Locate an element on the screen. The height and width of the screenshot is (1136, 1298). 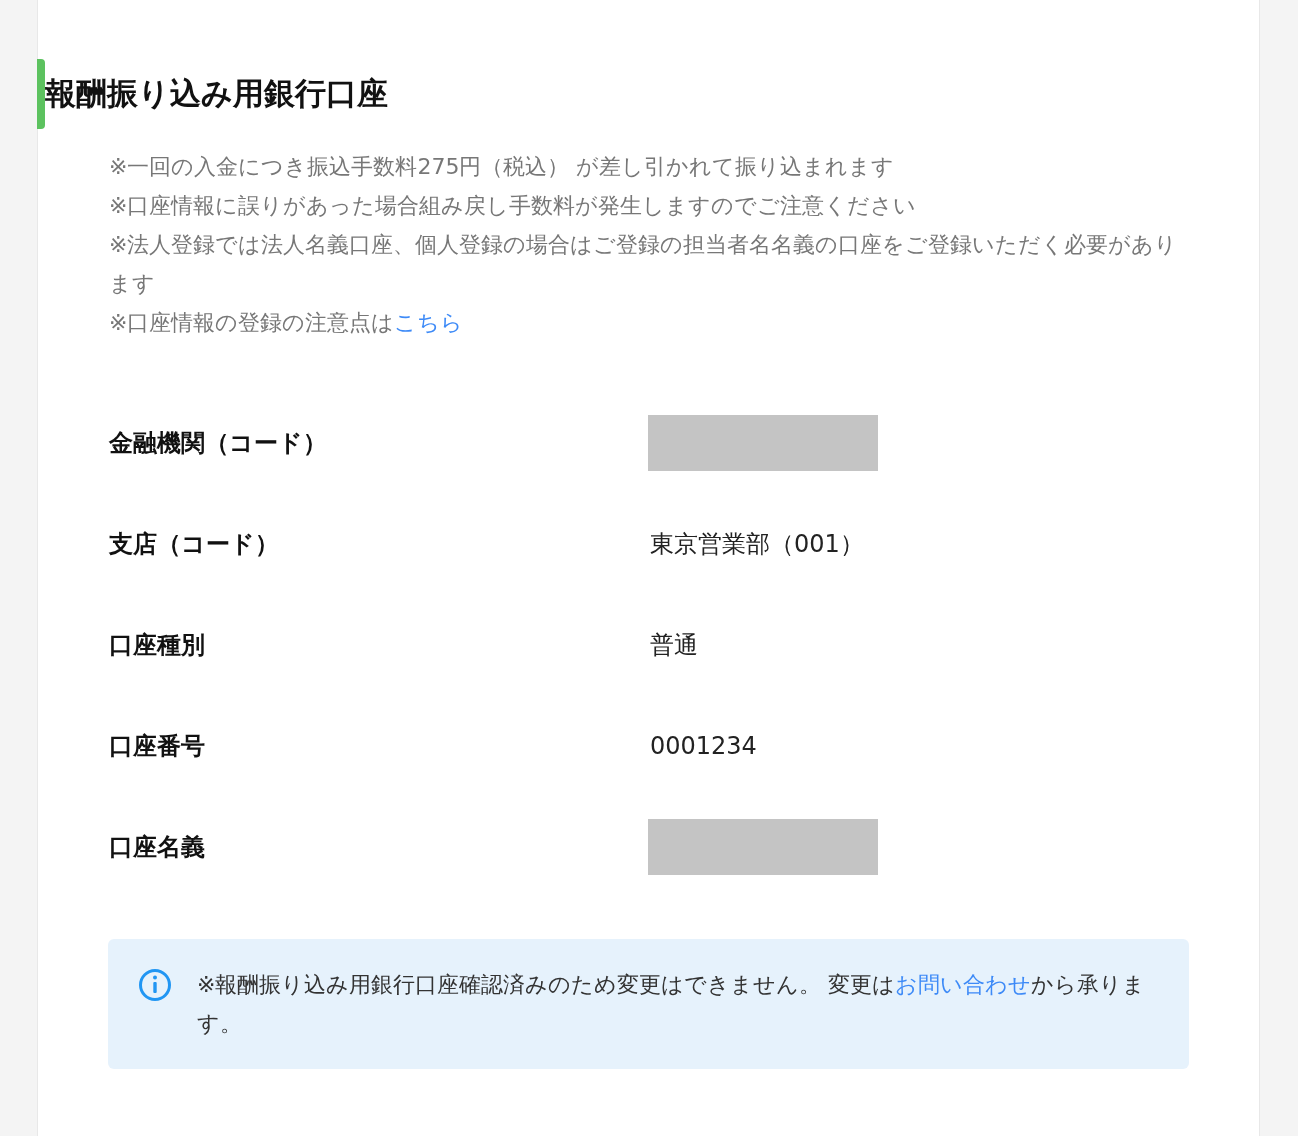
note-text: ※一回の入金につき振込手数料275円（税込） が差し引かれて振り込まれます is located at coordinates (502, 167).